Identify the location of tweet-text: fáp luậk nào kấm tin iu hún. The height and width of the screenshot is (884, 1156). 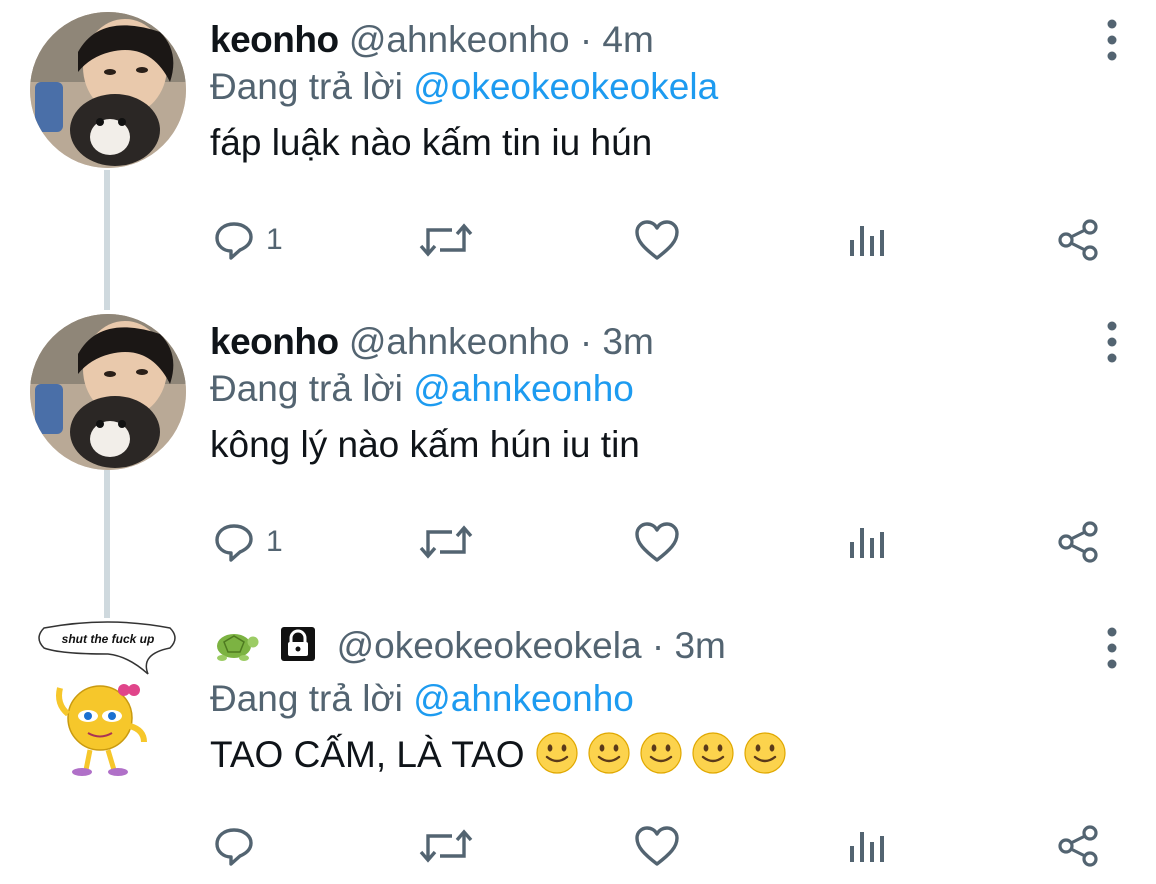
(431, 142).